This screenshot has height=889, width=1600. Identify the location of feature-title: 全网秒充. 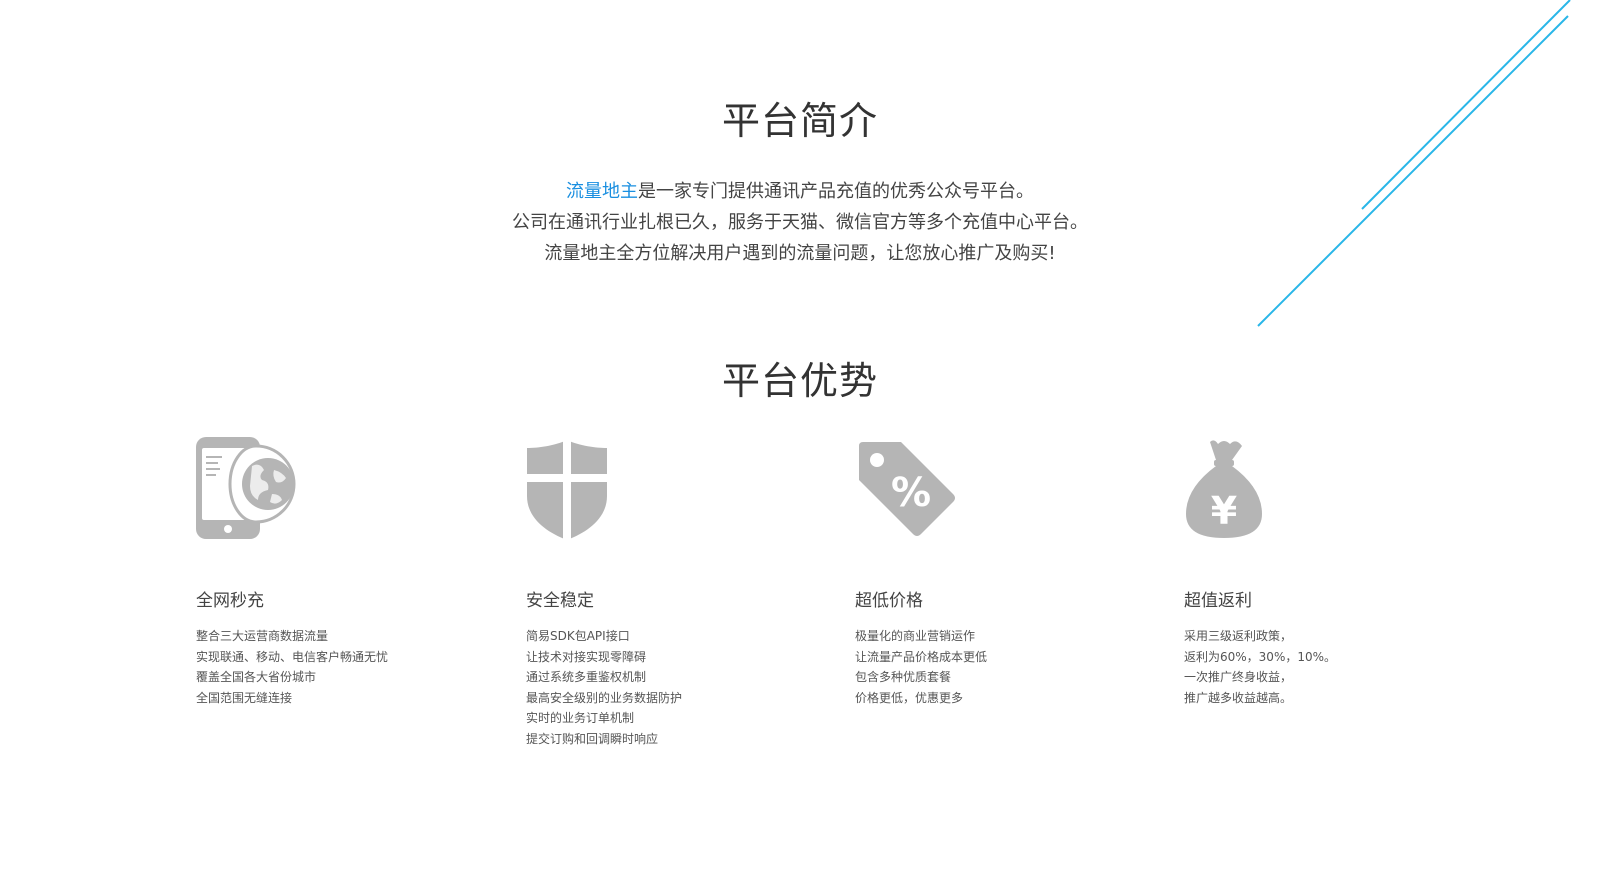
(230, 601).